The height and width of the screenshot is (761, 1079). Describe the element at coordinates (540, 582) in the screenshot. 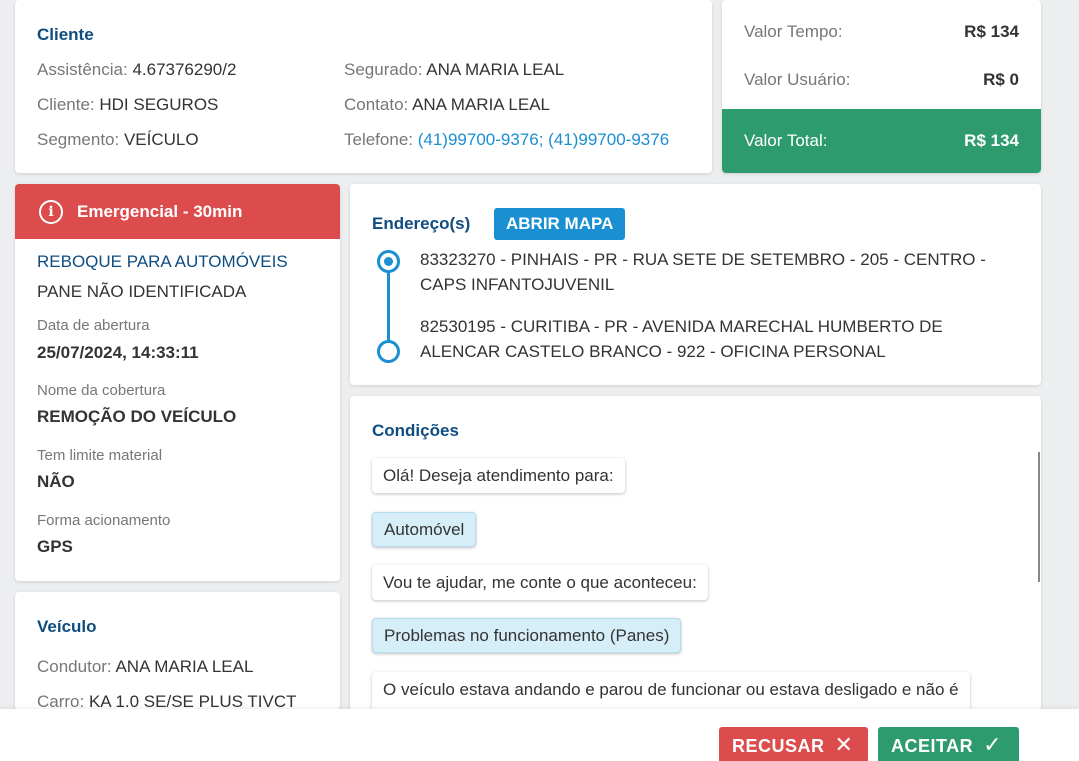

I see `chat-message-bot: Vou te ajudar, me conte o que aconteceu:` at that location.